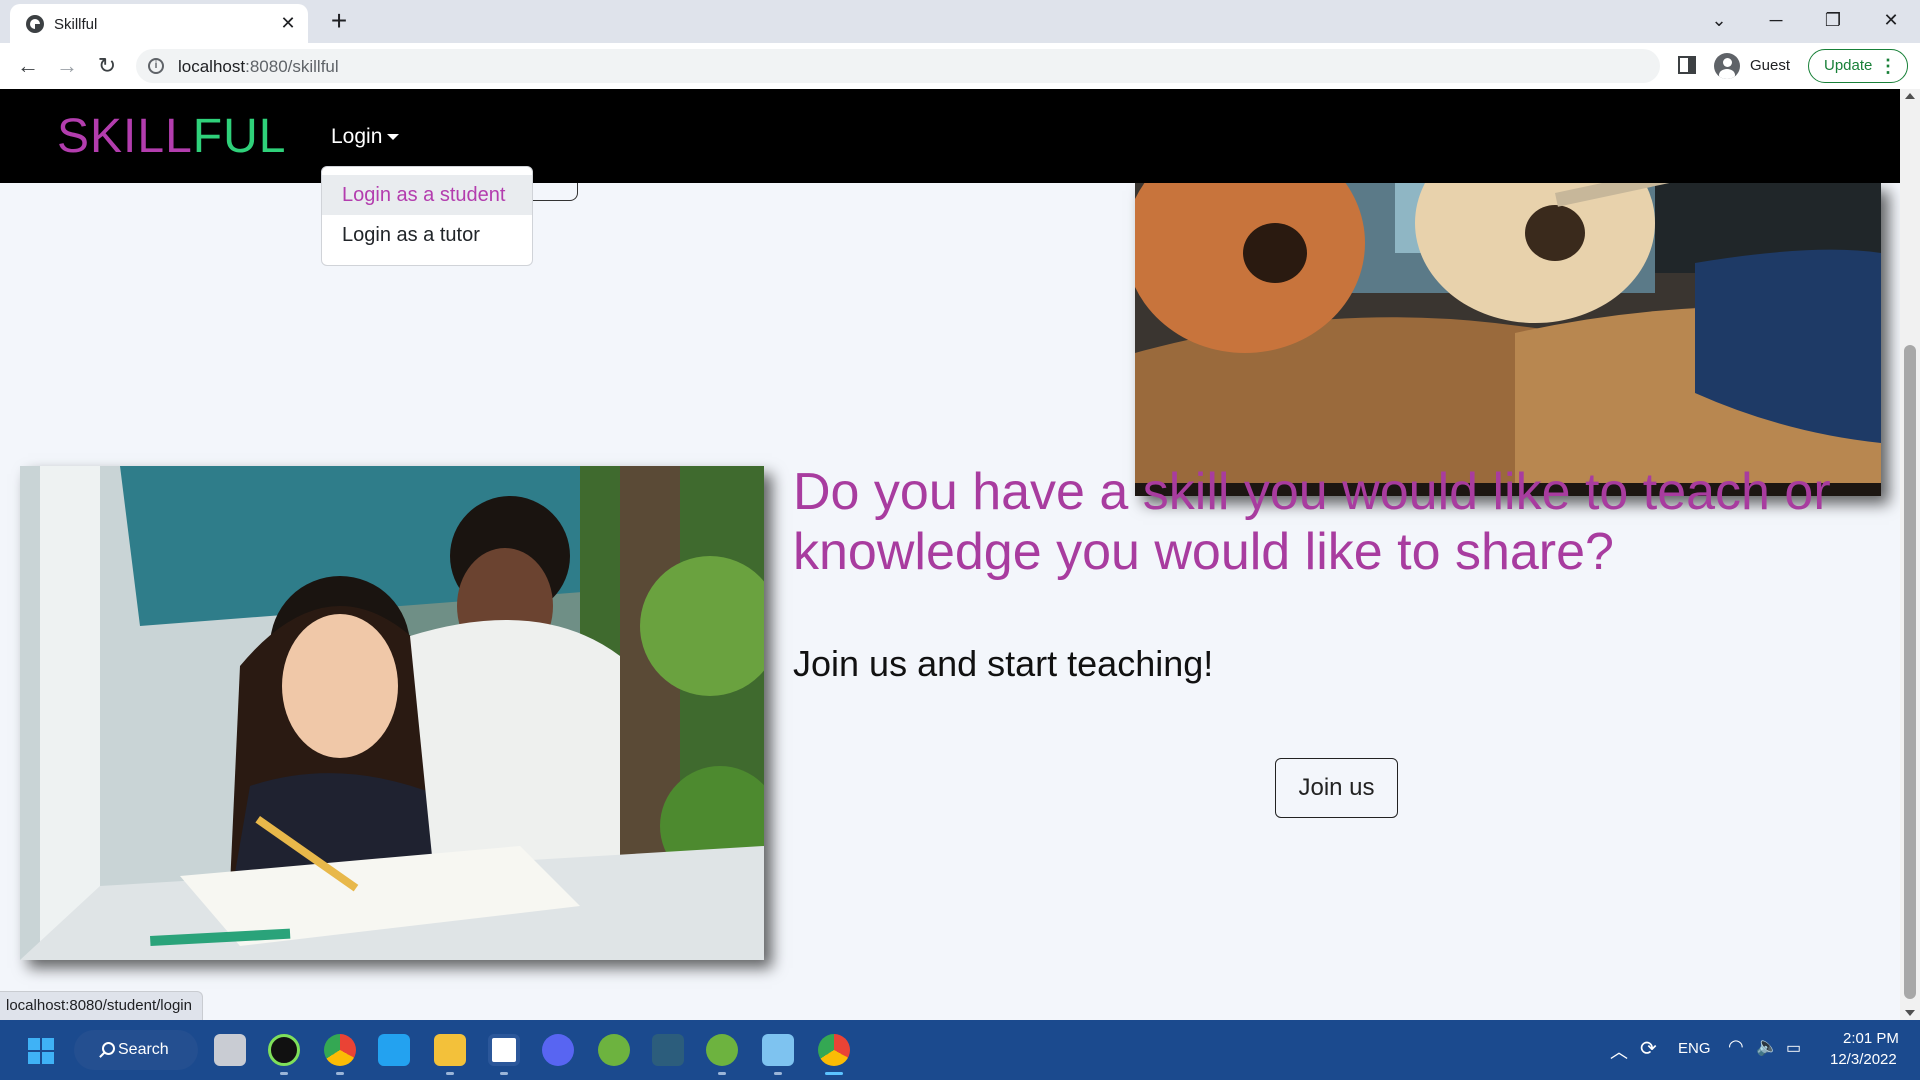  Describe the element at coordinates (288, 23) in the screenshot. I see `close-tab-icon: ✕` at that location.